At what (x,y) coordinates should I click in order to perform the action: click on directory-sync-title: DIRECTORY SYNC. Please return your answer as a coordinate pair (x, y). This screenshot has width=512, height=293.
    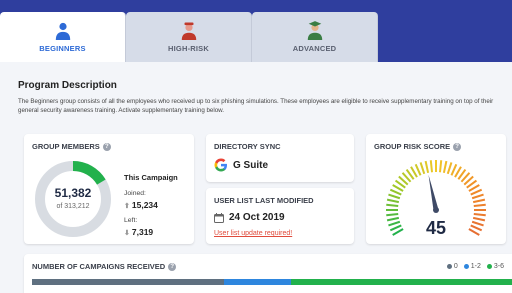
    Looking at the image, I should click on (247, 146).